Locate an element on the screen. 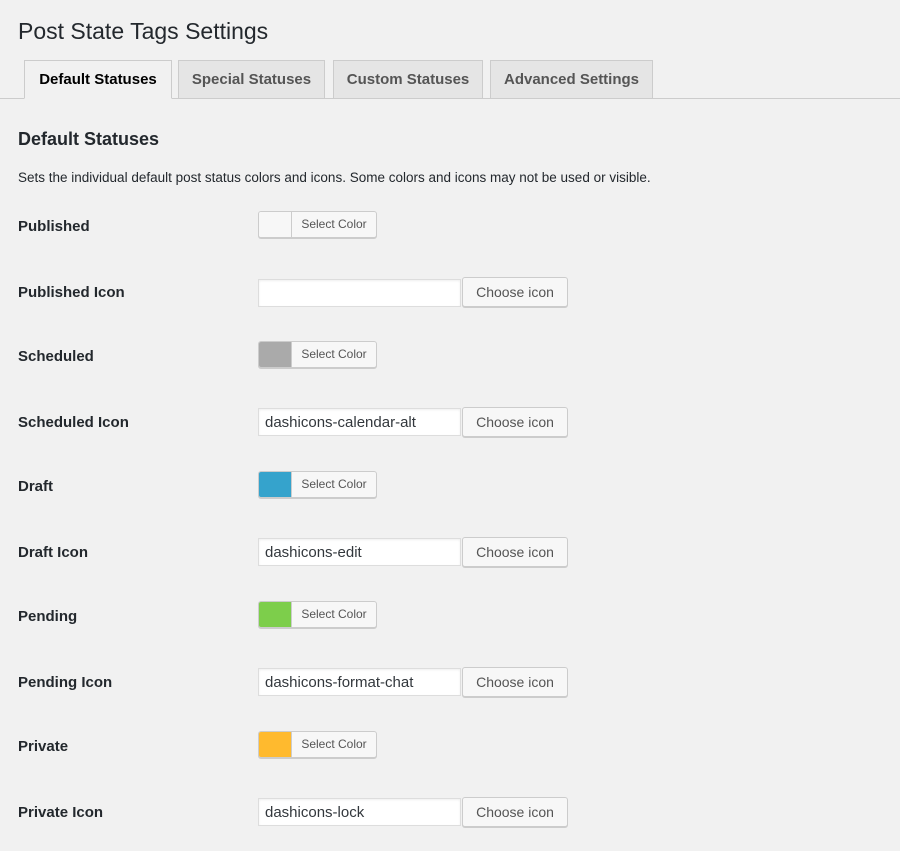  private-icon-label: Private Icon is located at coordinates (61, 812).